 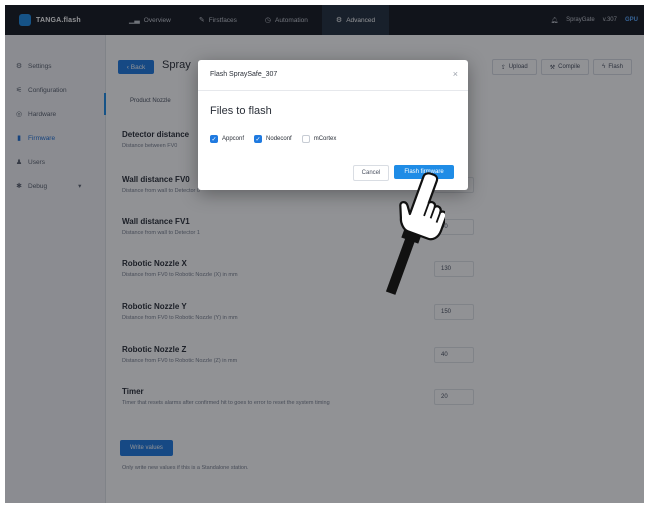 I want to click on pointer-hand-icon, so click(x=415, y=233).